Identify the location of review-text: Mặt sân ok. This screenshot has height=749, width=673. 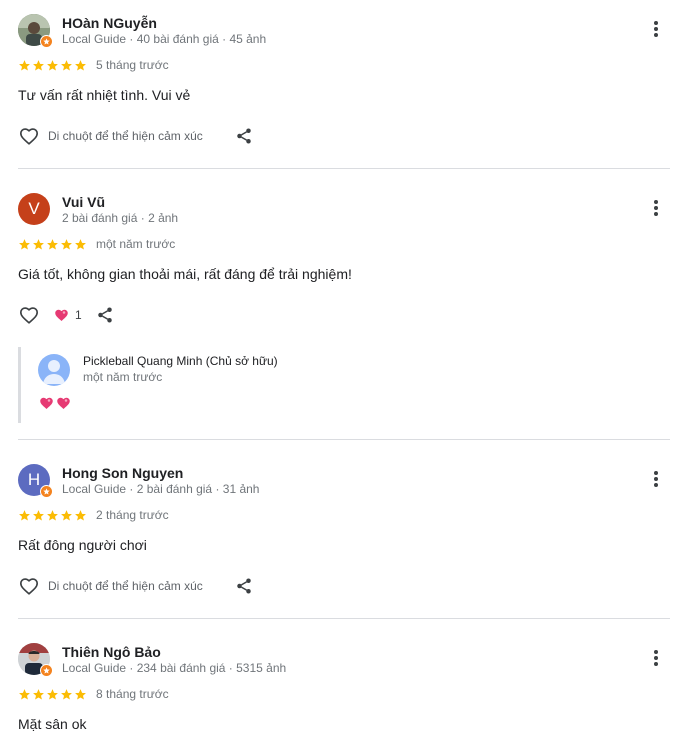
(52, 724).